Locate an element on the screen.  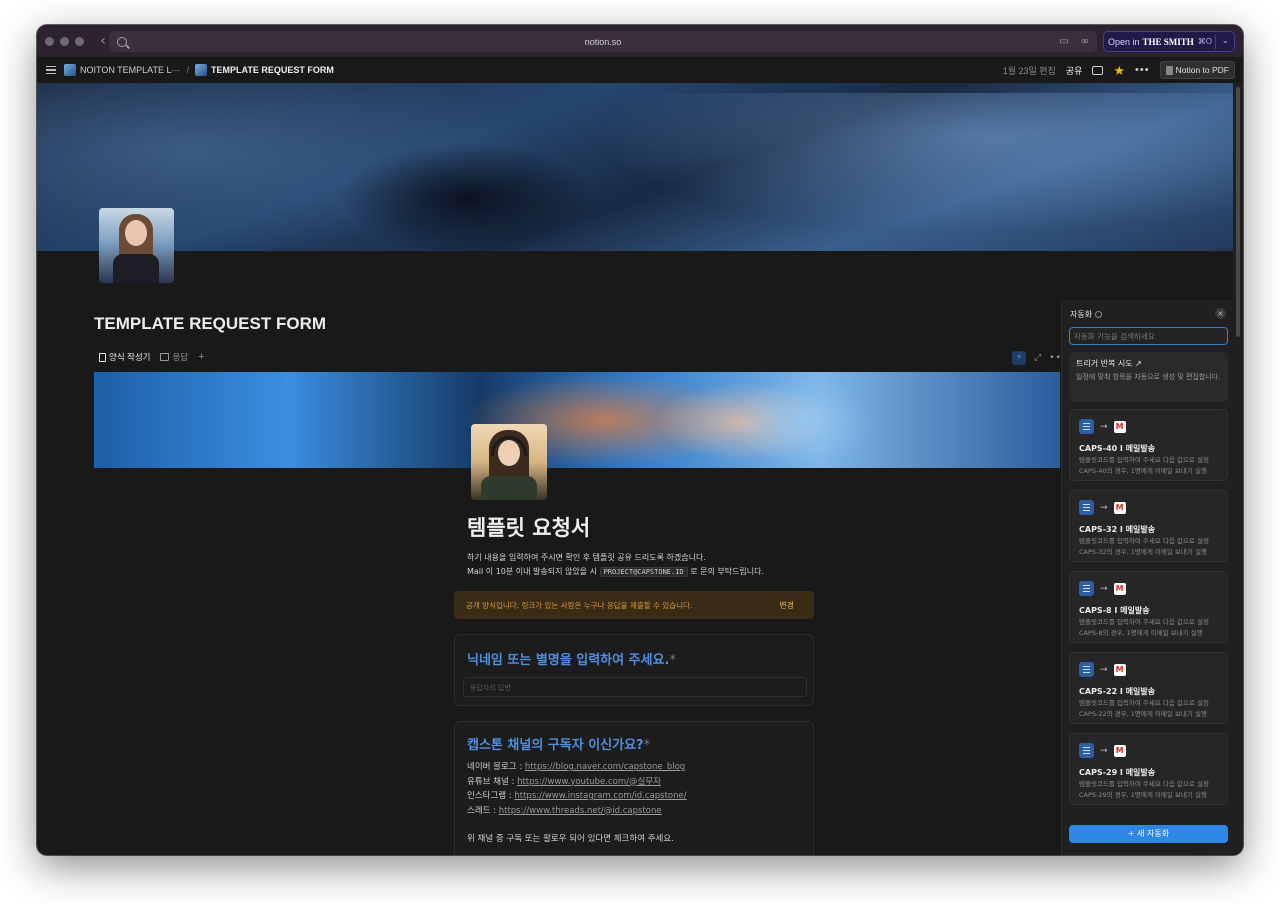
open-in-brand: THE SMITH is located at coordinates (1168, 41).